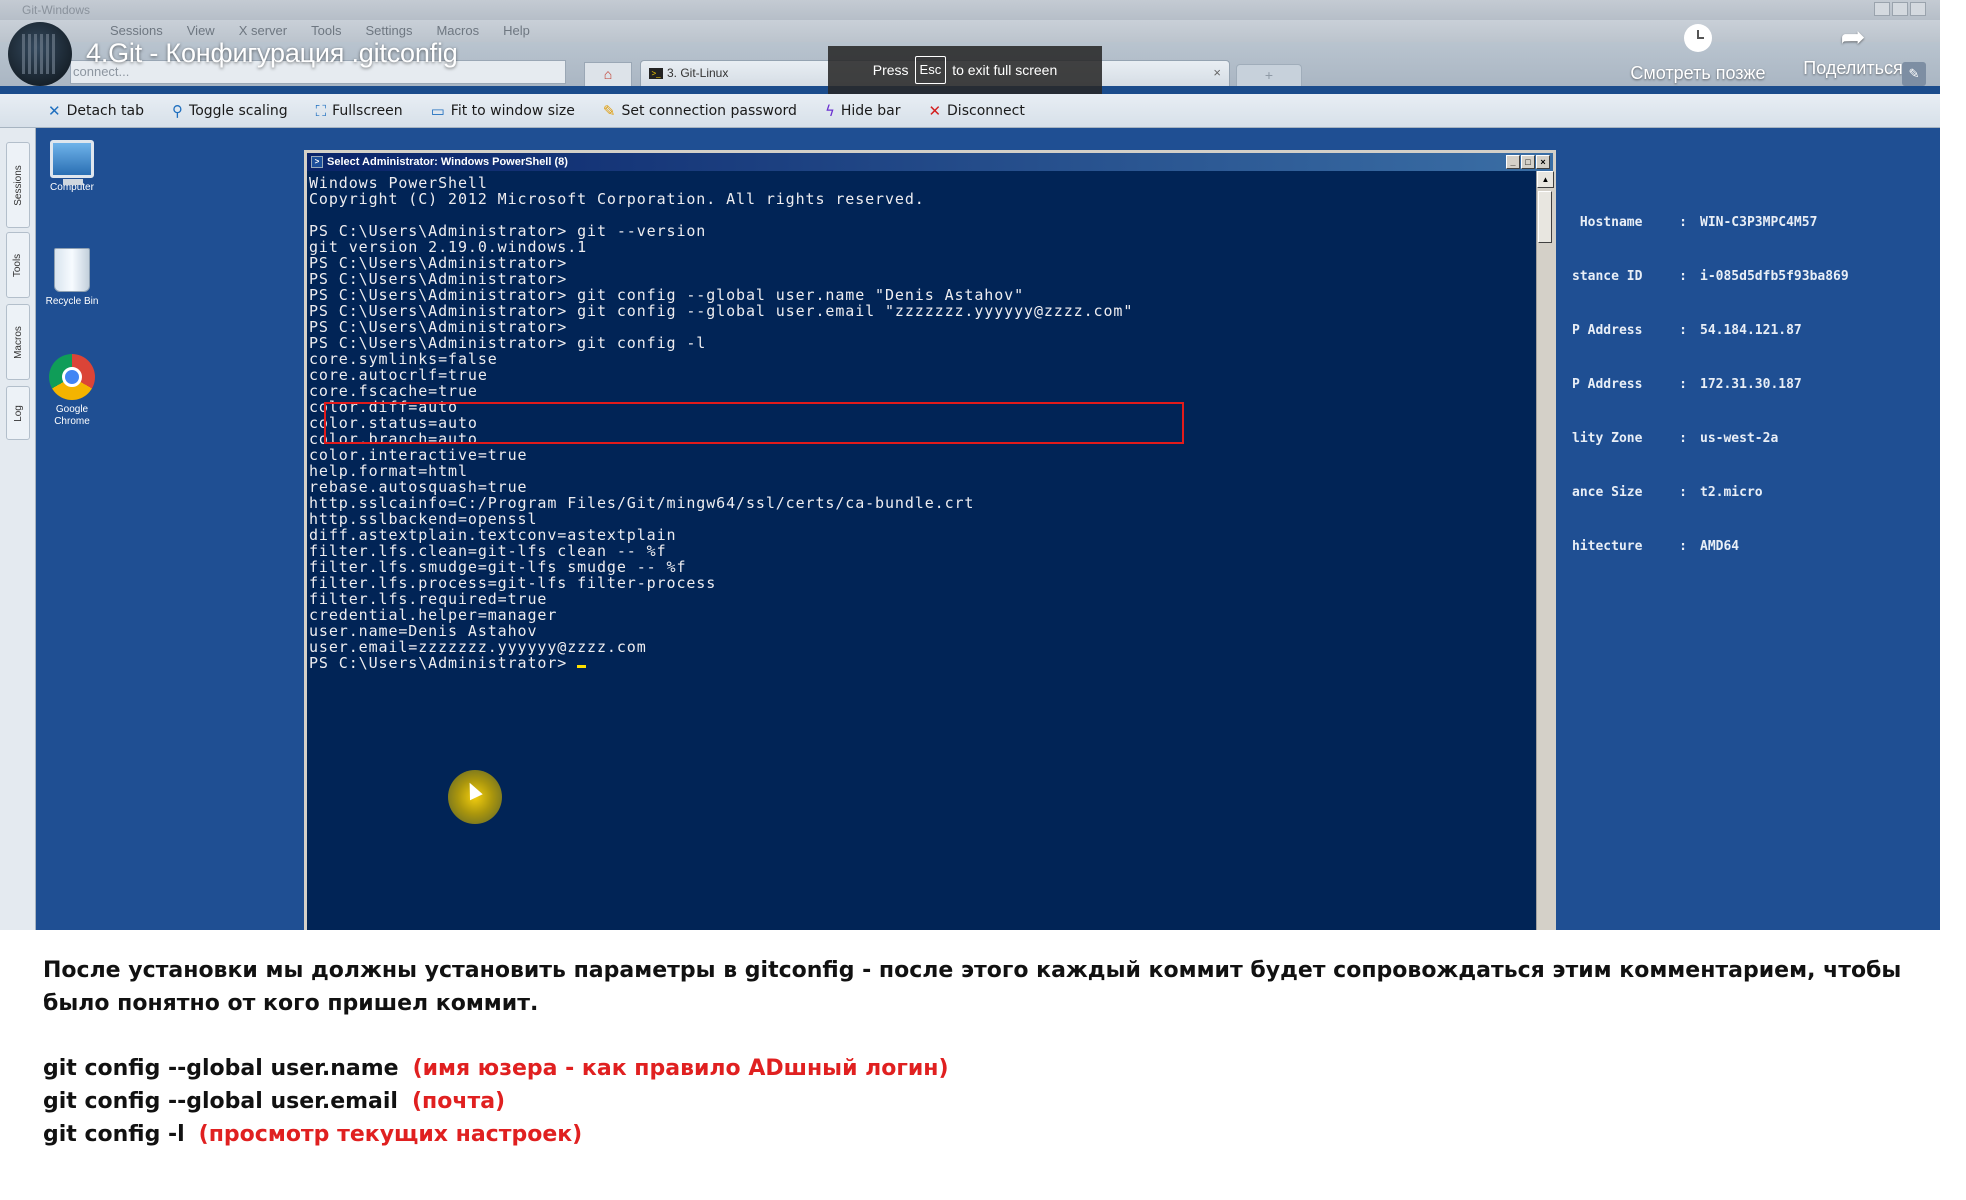  I want to click on banner-press-text: Press, so click(890, 70).